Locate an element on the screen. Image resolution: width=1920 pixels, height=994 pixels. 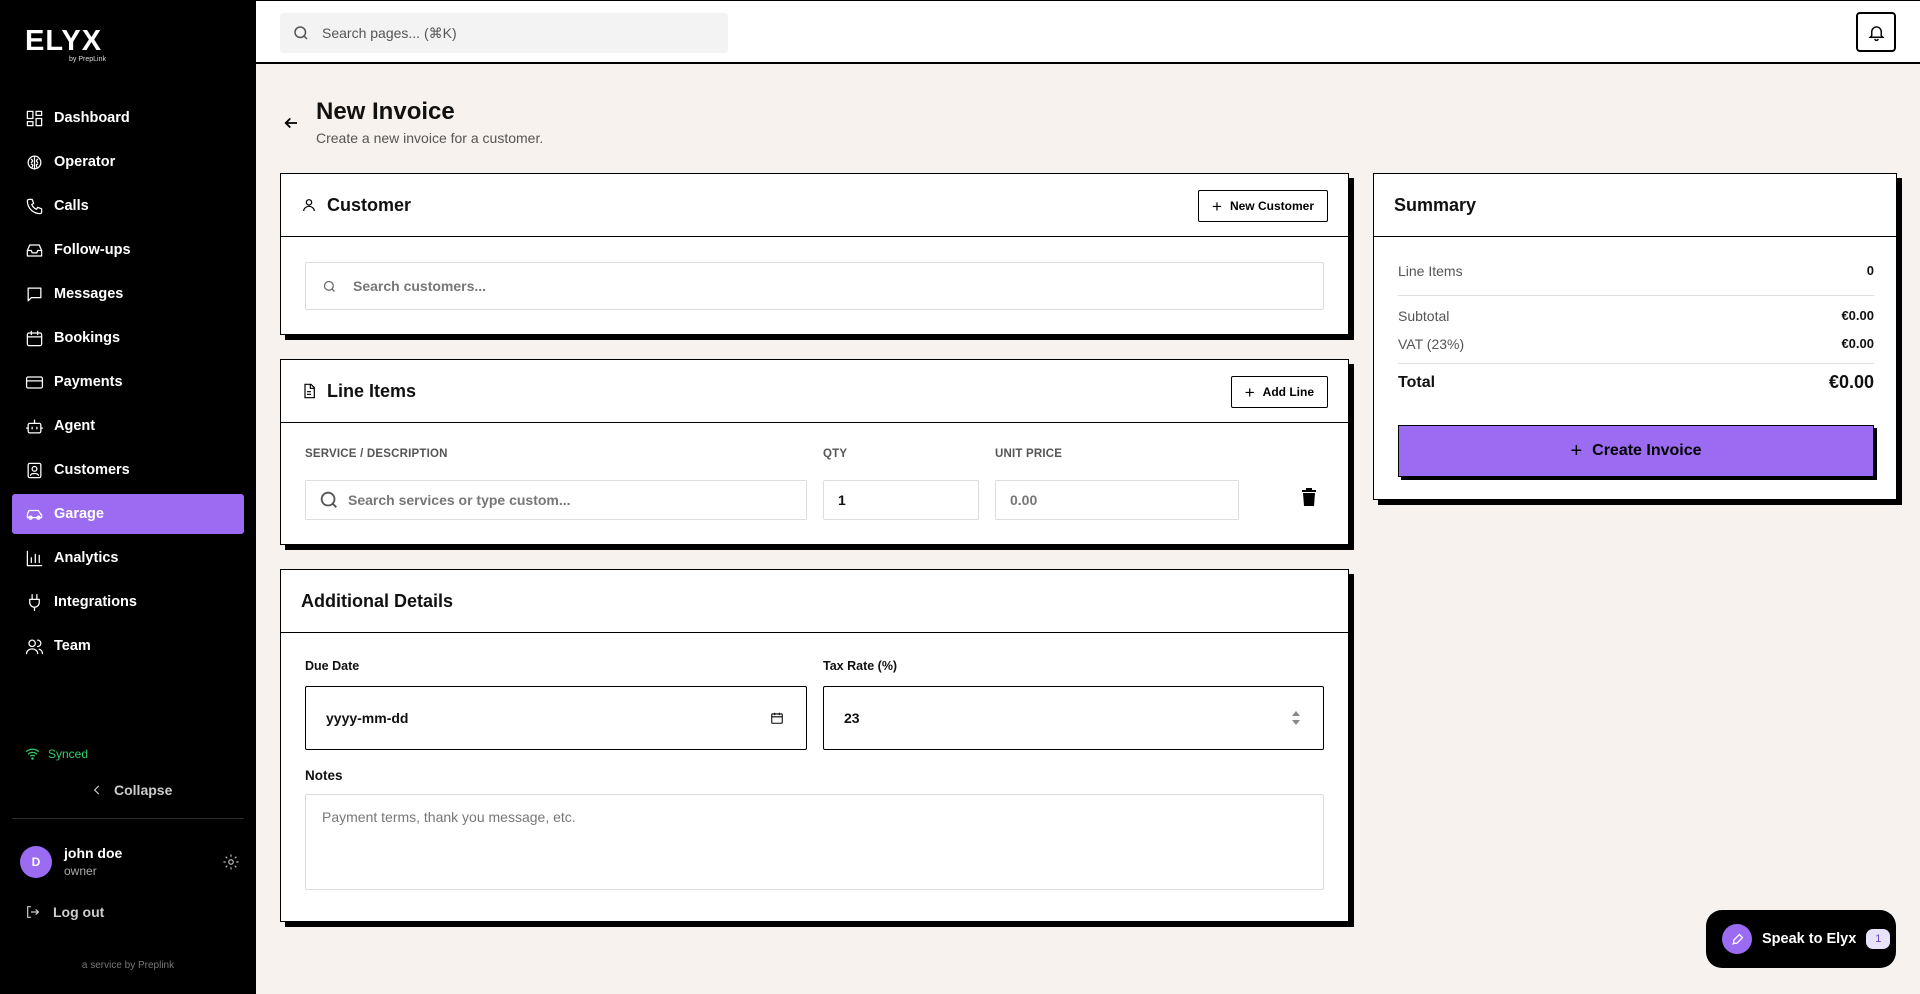
notifications-button is located at coordinates (1876, 32).